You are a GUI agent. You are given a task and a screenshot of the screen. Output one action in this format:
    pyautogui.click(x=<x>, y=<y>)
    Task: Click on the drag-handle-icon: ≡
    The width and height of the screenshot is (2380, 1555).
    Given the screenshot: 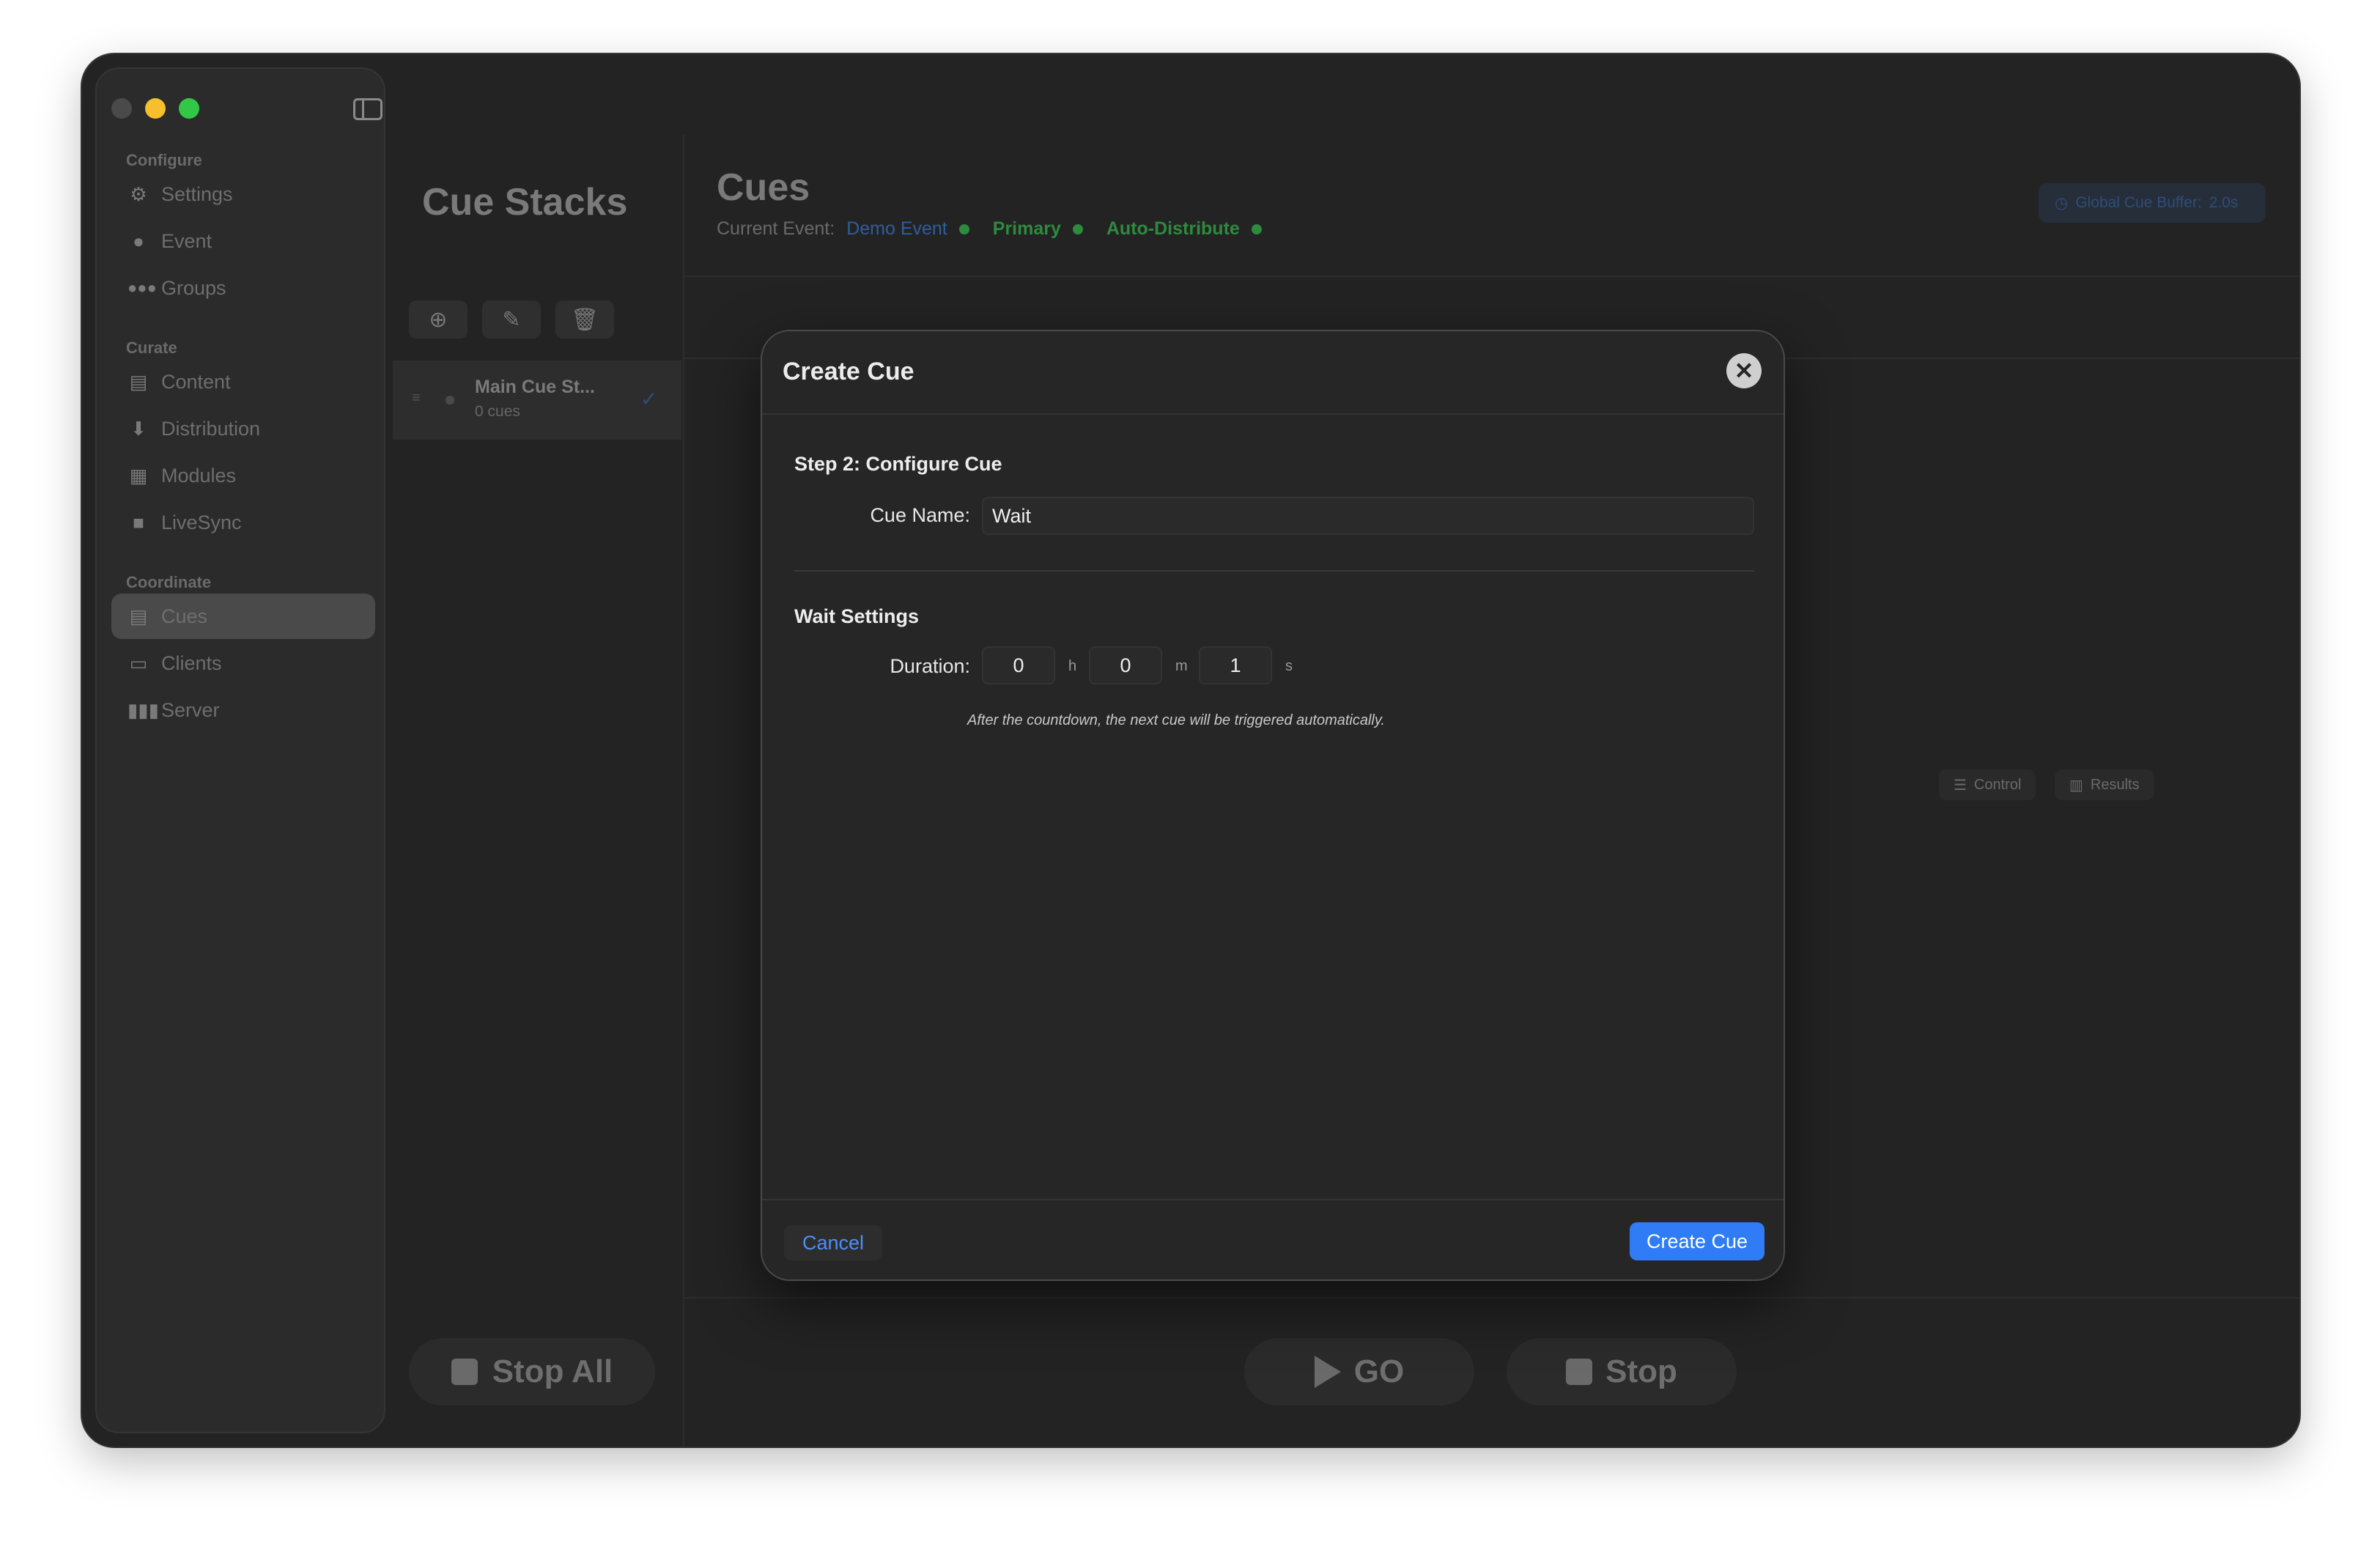 What is the action you would take?
    pyautogui.click(x=416, y=398)
    